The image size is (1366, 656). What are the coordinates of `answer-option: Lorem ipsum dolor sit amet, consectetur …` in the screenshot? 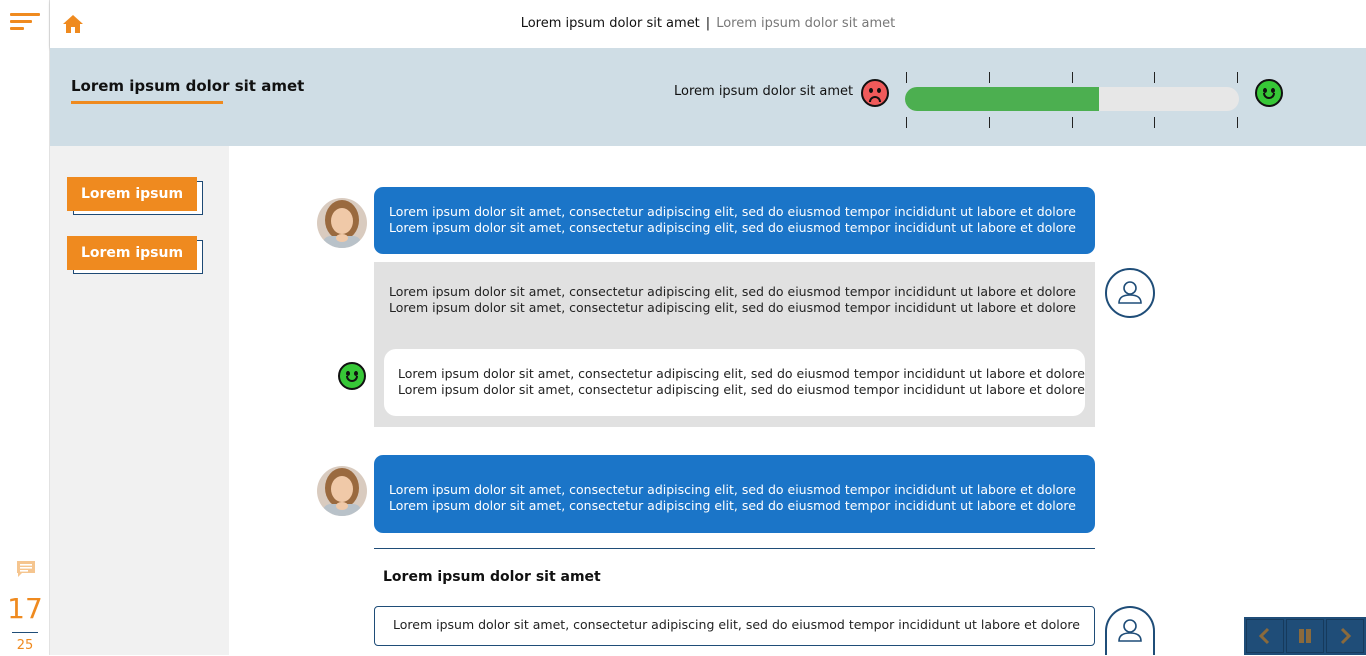 It's located at (734, 626).